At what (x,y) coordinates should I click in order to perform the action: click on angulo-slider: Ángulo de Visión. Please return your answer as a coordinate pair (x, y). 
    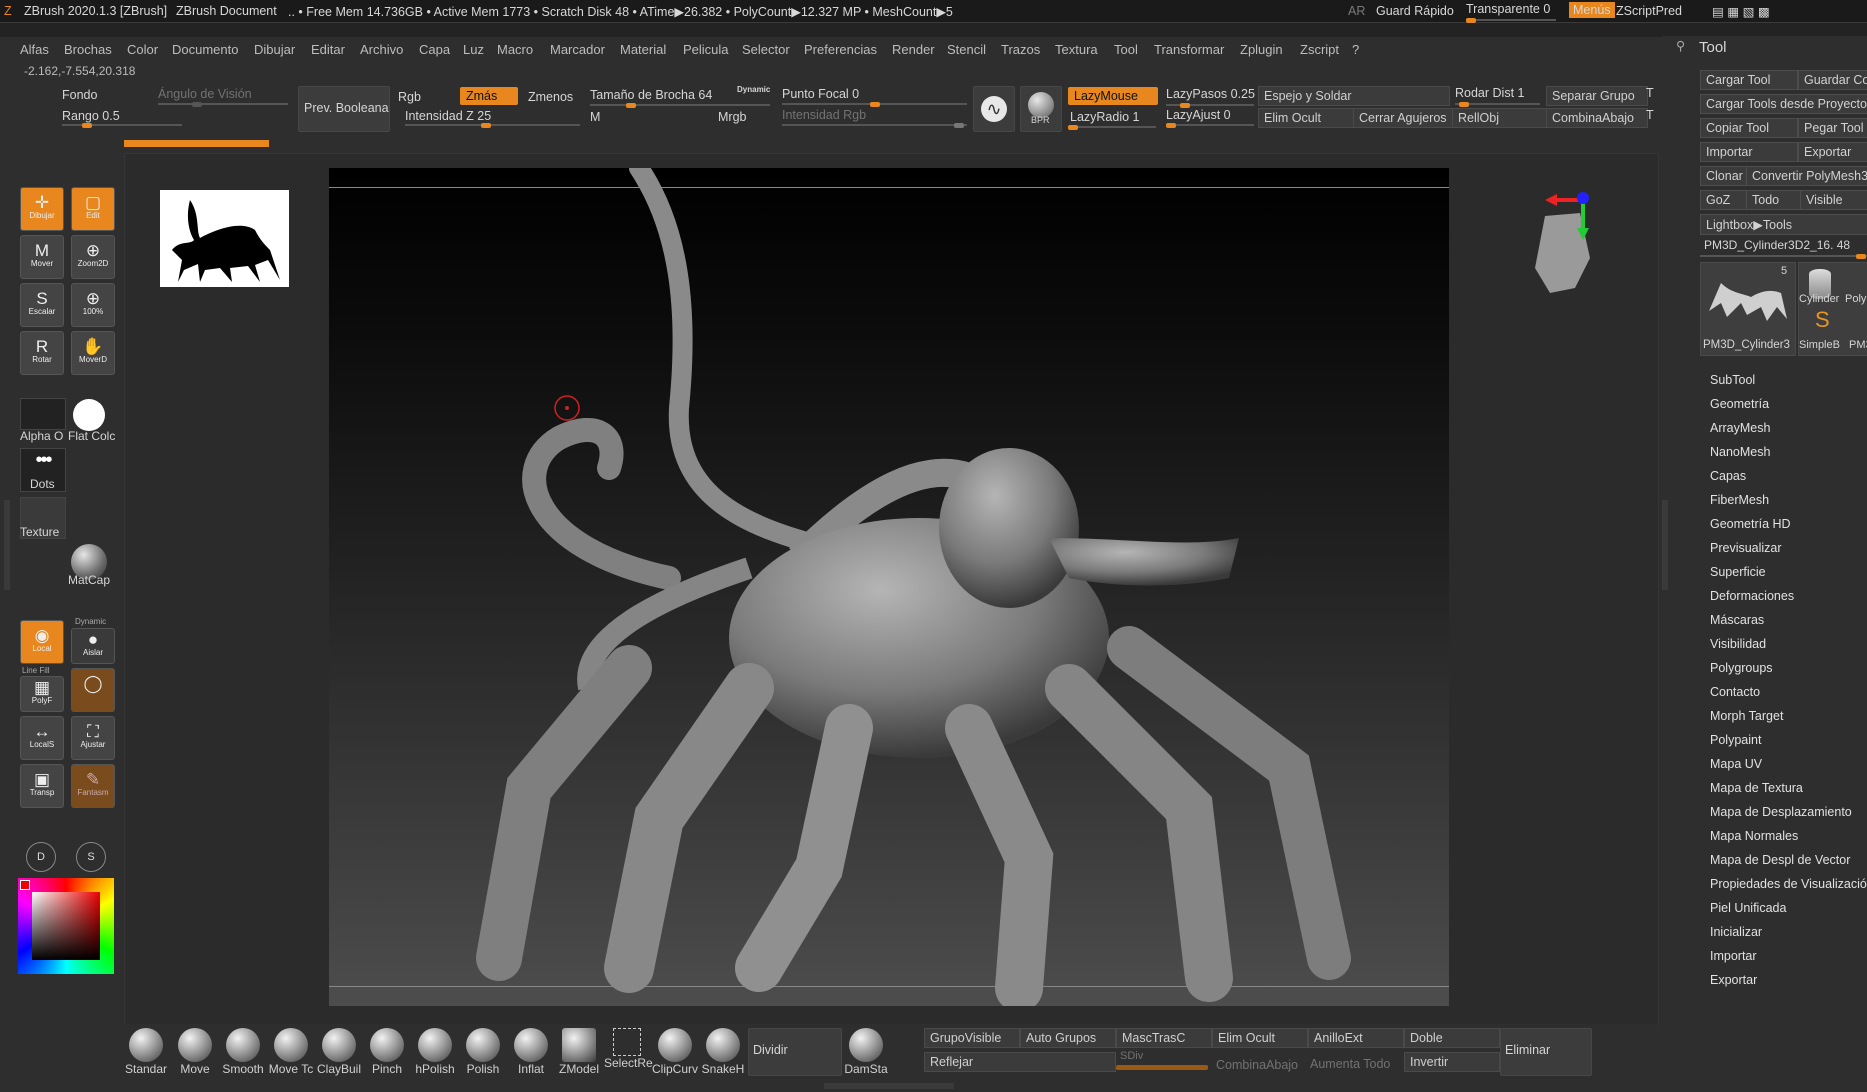
    Looking at the image, I should click on (205, 94).